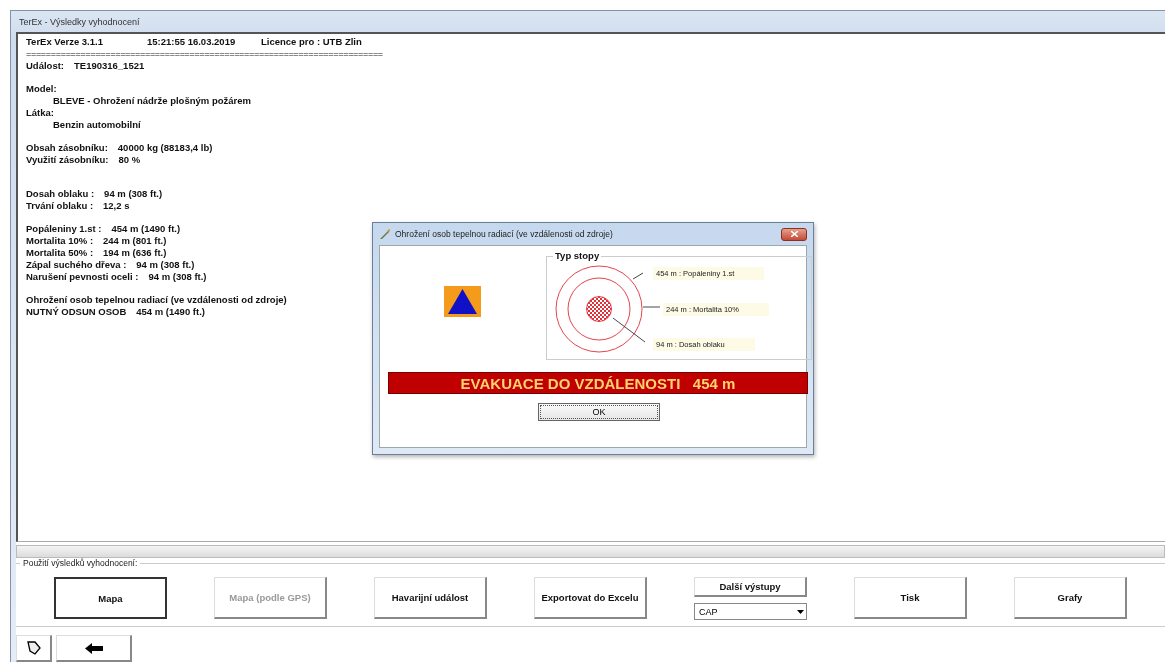 The image size is (1165, 662). What do you see at coordinates (135, 241) in the screenshot?
I see `report-value: 244 m (801 ft.)` at bounding box center [135, 241].